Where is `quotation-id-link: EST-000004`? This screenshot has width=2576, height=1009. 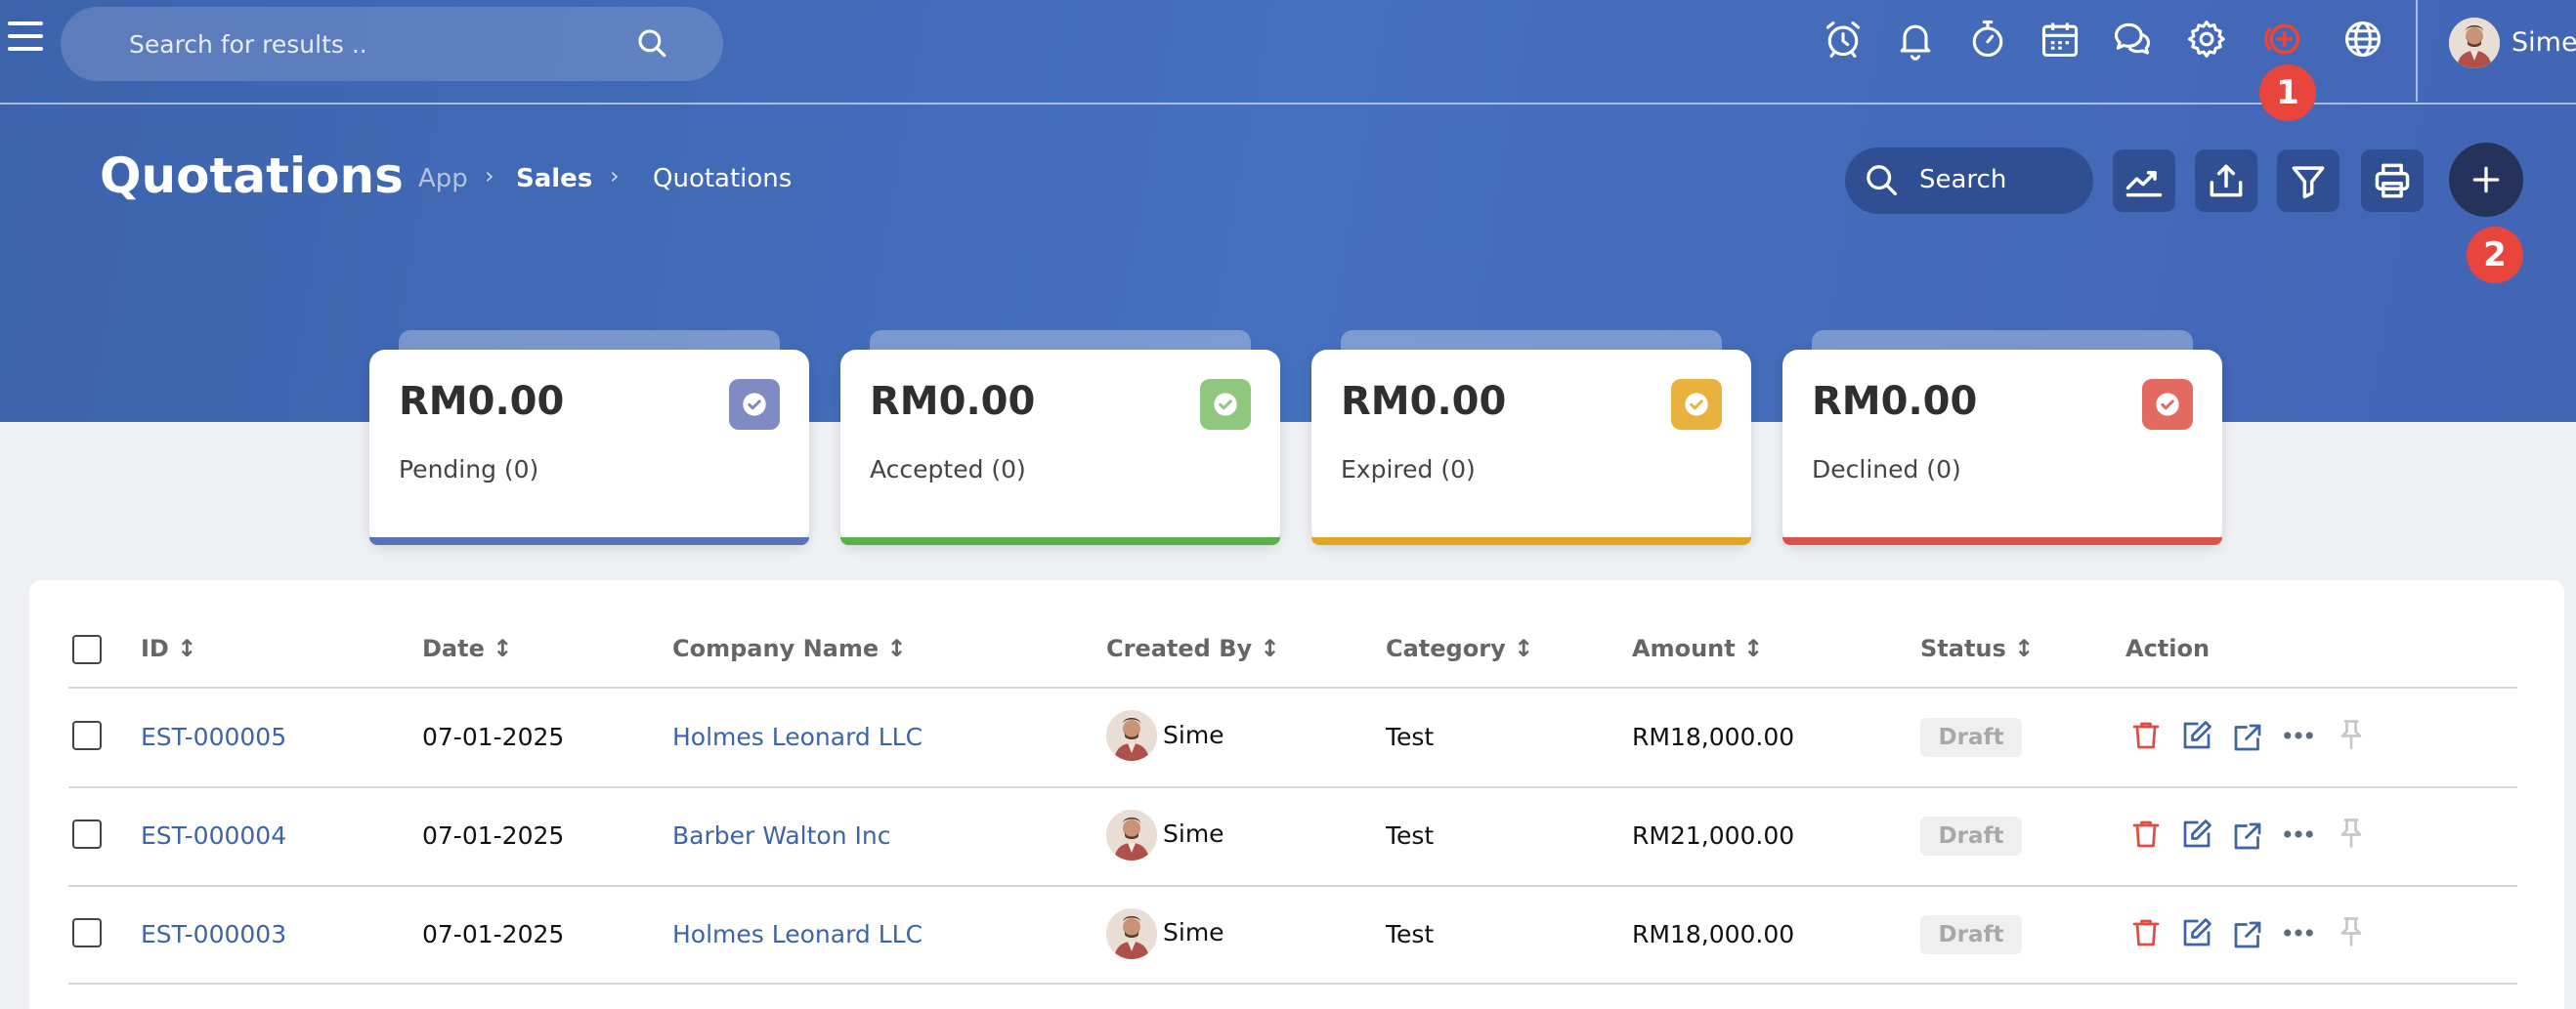
quotation-id-link: EST-000004 is located at coordinates (213, 835).